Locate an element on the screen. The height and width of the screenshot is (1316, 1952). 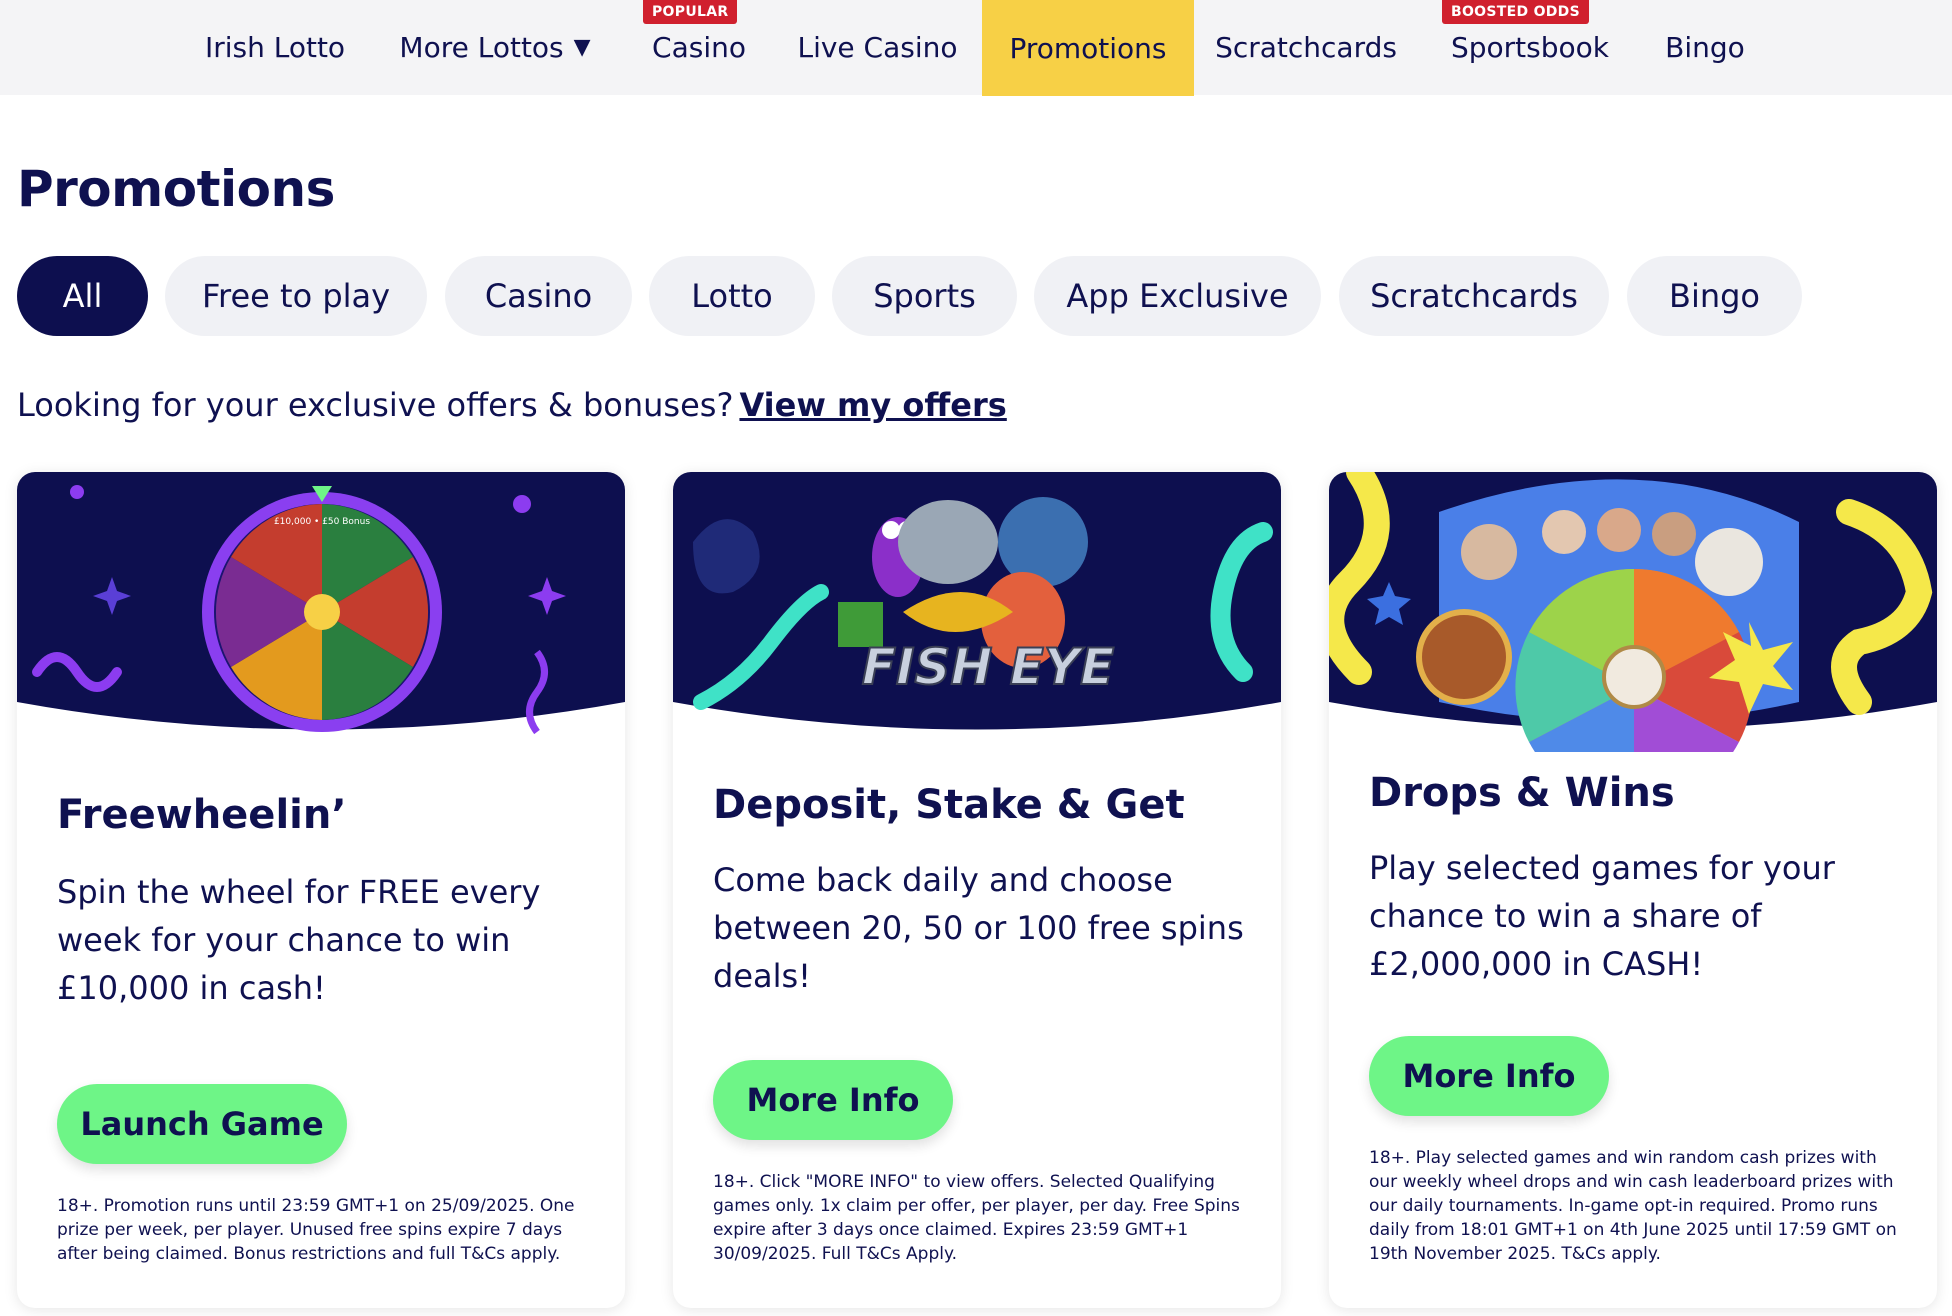
filter-sports: Sports is located at coordinates (924, 296).